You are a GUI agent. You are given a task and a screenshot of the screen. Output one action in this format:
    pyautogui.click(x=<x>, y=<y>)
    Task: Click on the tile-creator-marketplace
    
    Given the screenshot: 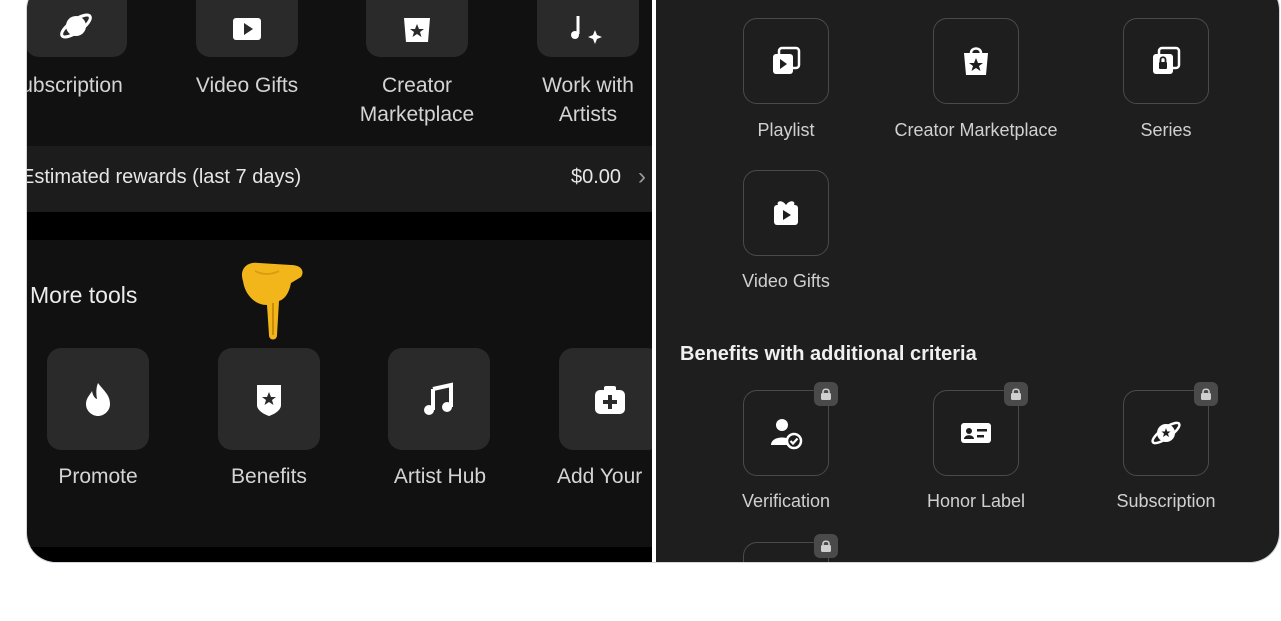 What is the action you would take?
    pyautogui.click(x=417, y=28)
    